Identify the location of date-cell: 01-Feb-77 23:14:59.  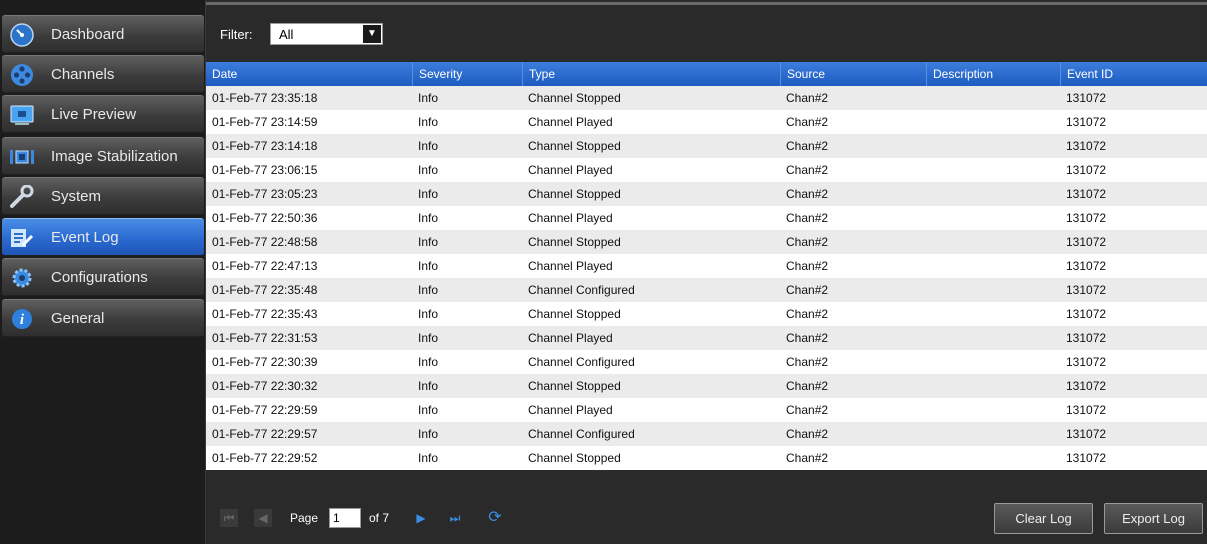
(265, 122).